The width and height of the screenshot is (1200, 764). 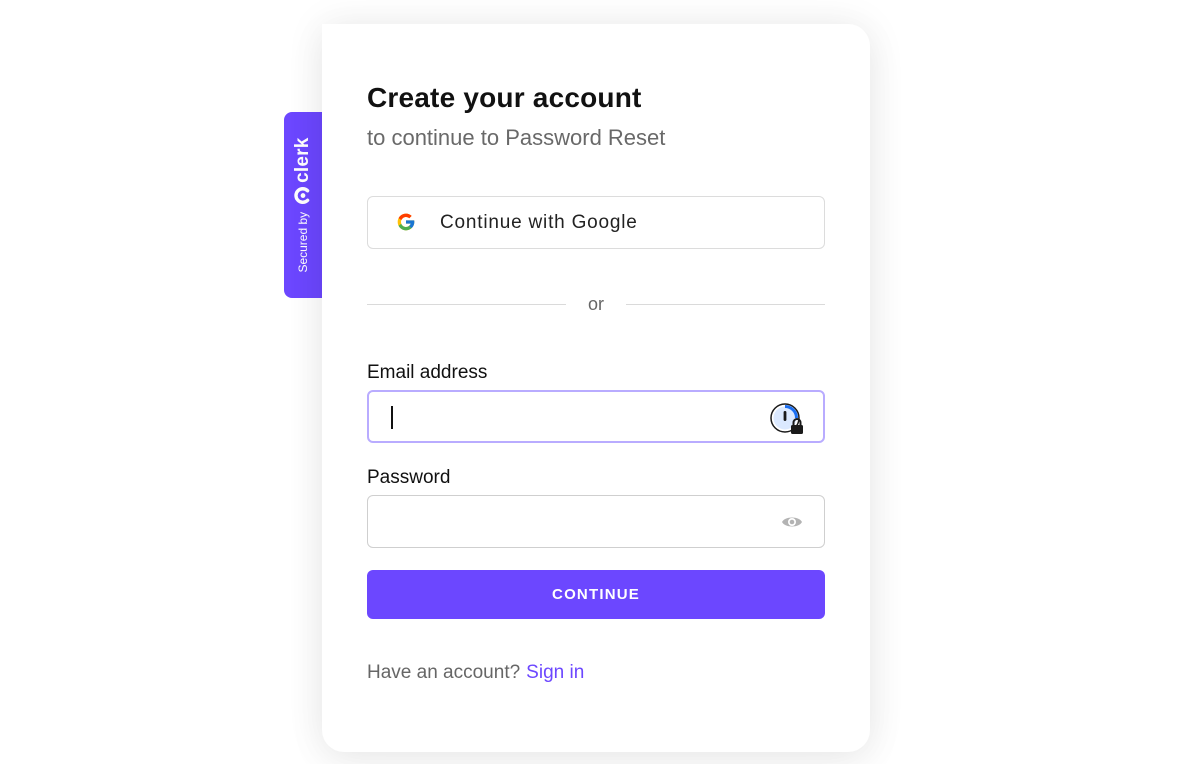 I want to click on google-g-icon, so click(x=406, y=222).